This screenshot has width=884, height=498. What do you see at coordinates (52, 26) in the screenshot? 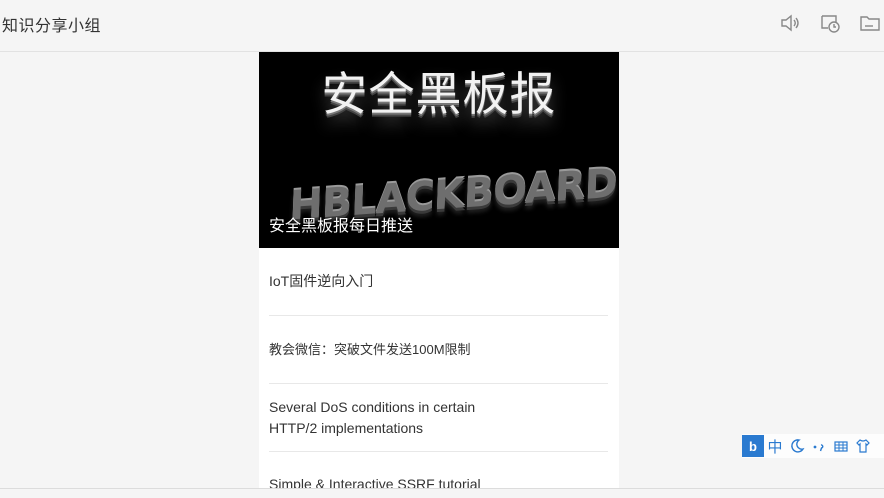
I see `window-title: 知识分享小组` at bounding box center [52, 26].